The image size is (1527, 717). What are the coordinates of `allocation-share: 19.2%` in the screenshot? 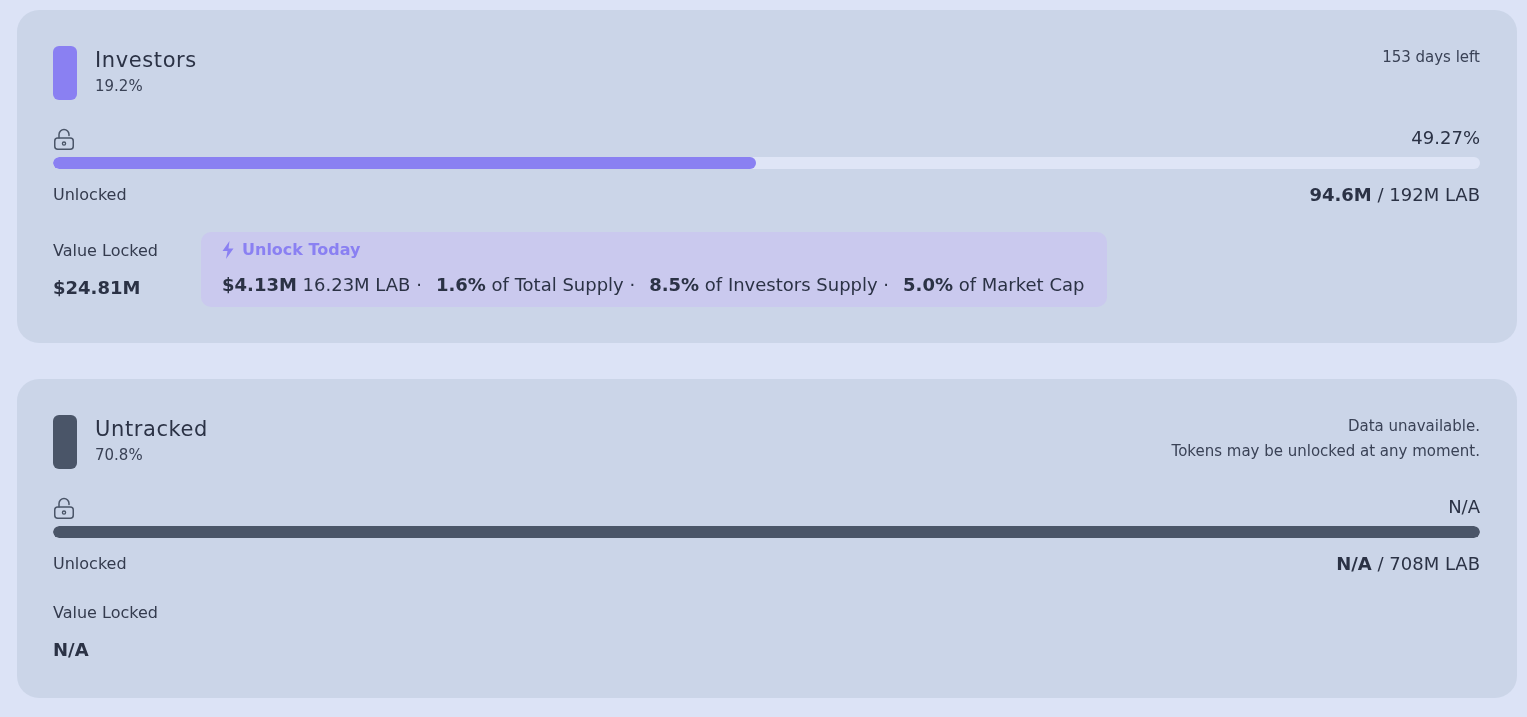 It's located at (119, 86).